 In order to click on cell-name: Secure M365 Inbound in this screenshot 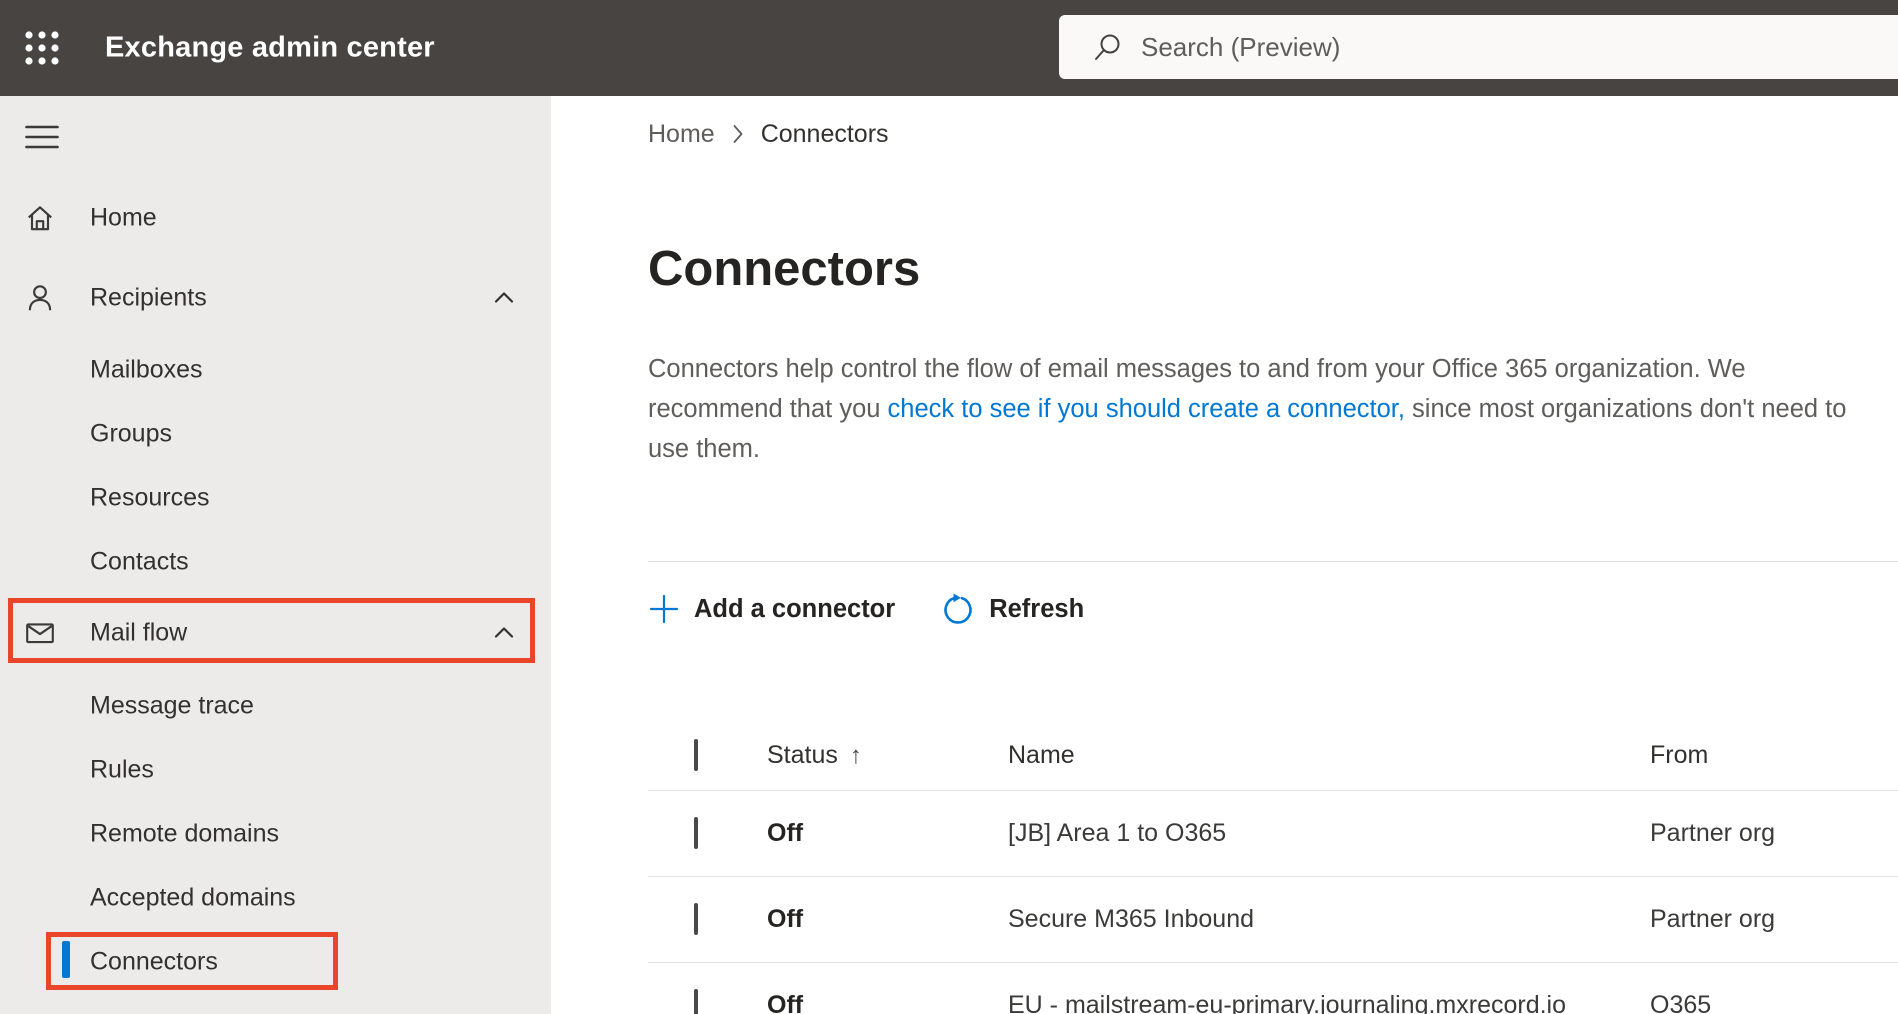, I will do `click(1131, 919)`.